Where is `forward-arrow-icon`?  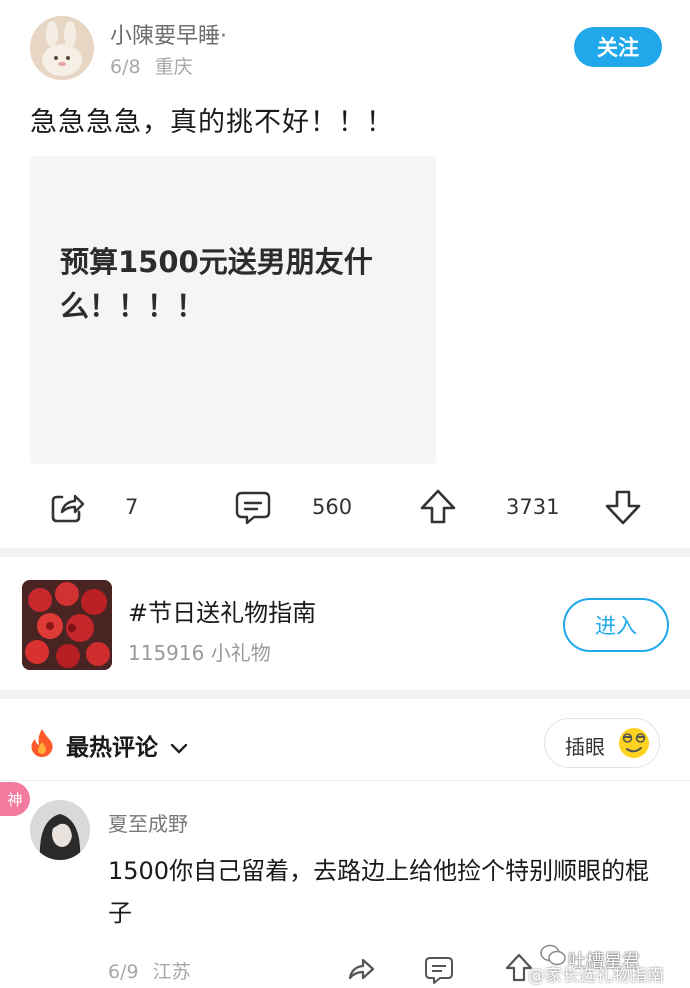
forward-arrow-icon is located at coordinates (361, 969).